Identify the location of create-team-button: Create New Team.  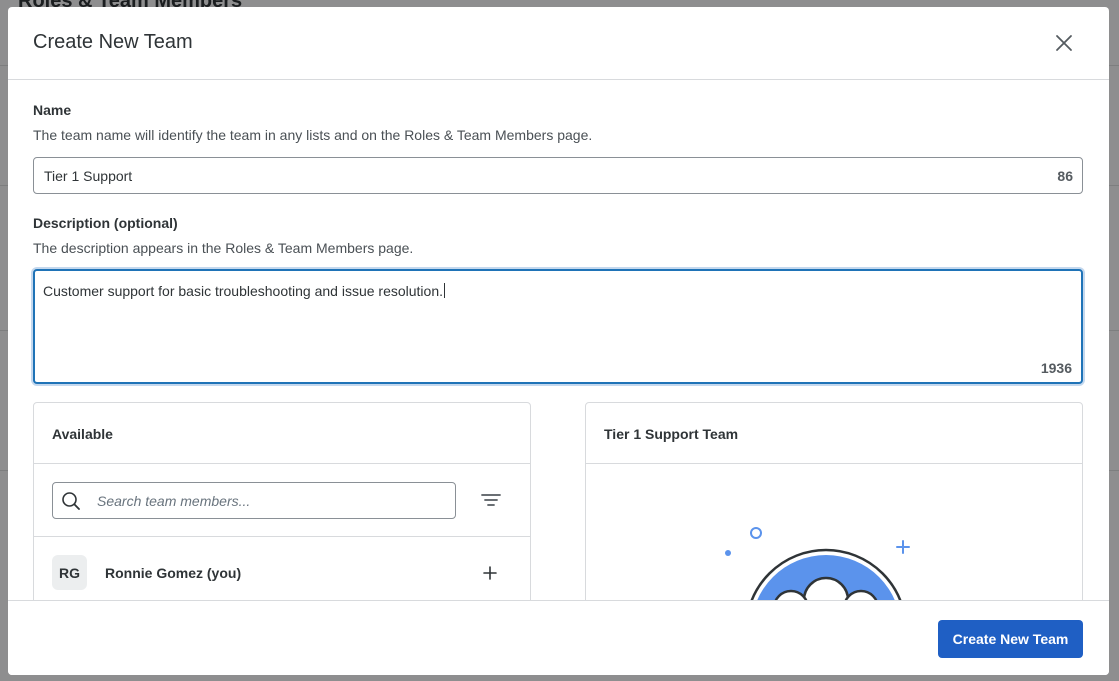
(1010, 639).